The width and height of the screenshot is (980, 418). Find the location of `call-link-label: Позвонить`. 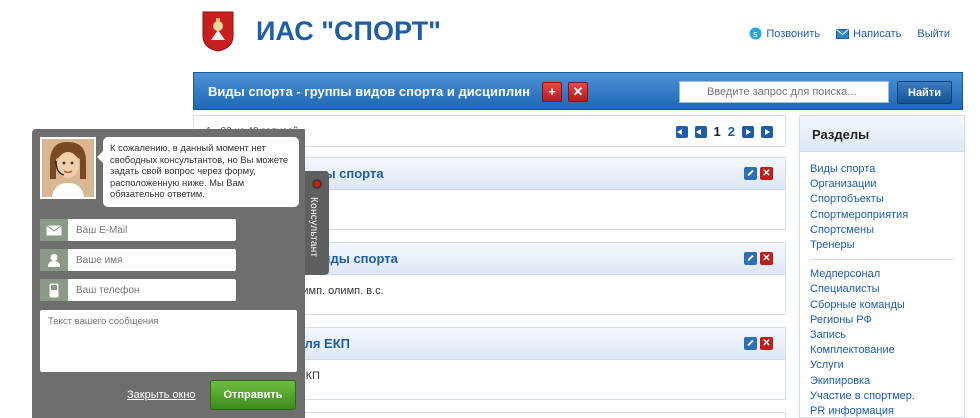

call-link-label: Позвонить is located at coordinates (793, 33).